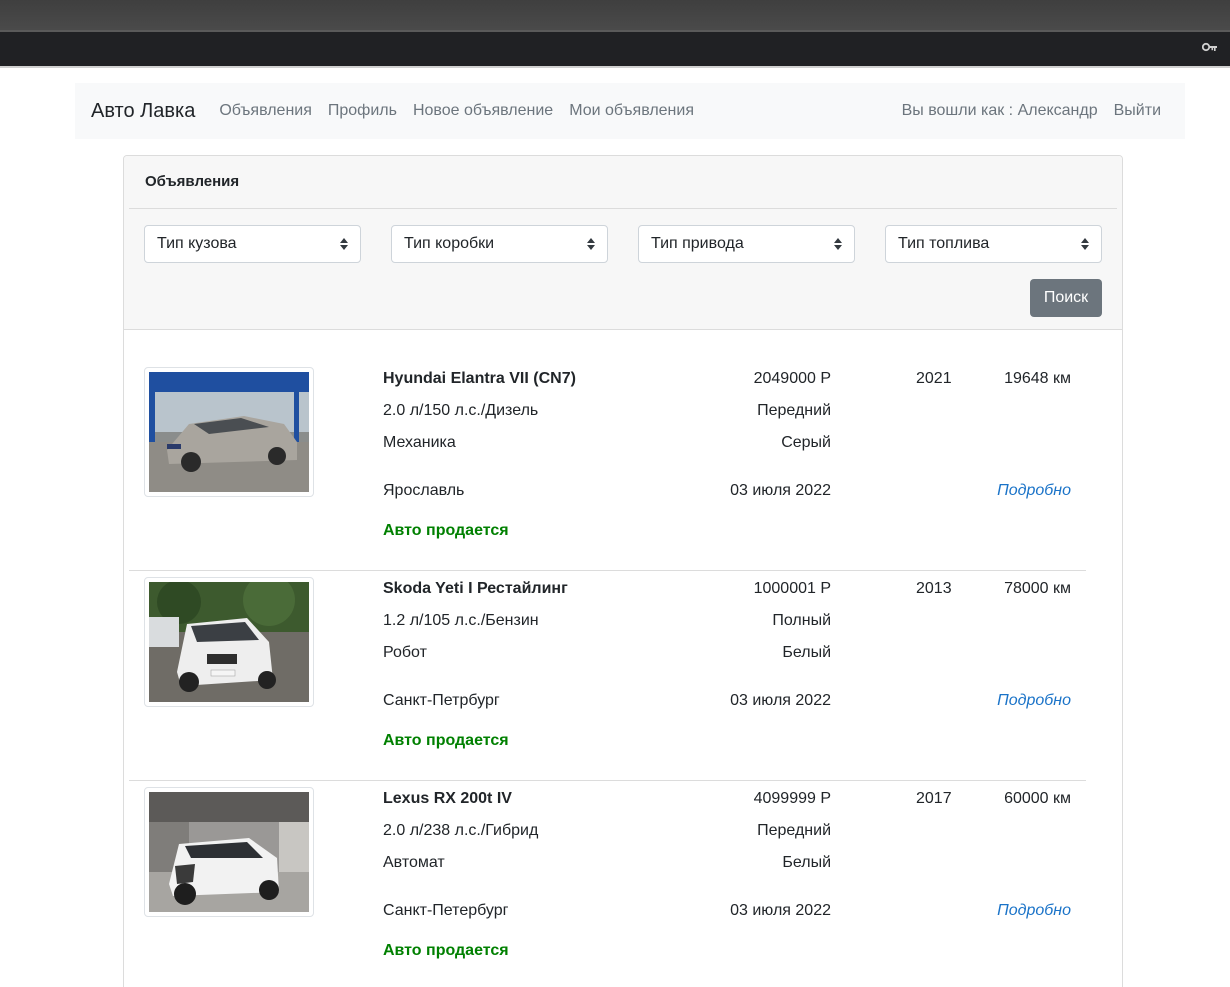 The image size is (1230, 987). Describe the element at coordinates (934, 588) in the screenshot. I see `listing-year: 2013` at that location.